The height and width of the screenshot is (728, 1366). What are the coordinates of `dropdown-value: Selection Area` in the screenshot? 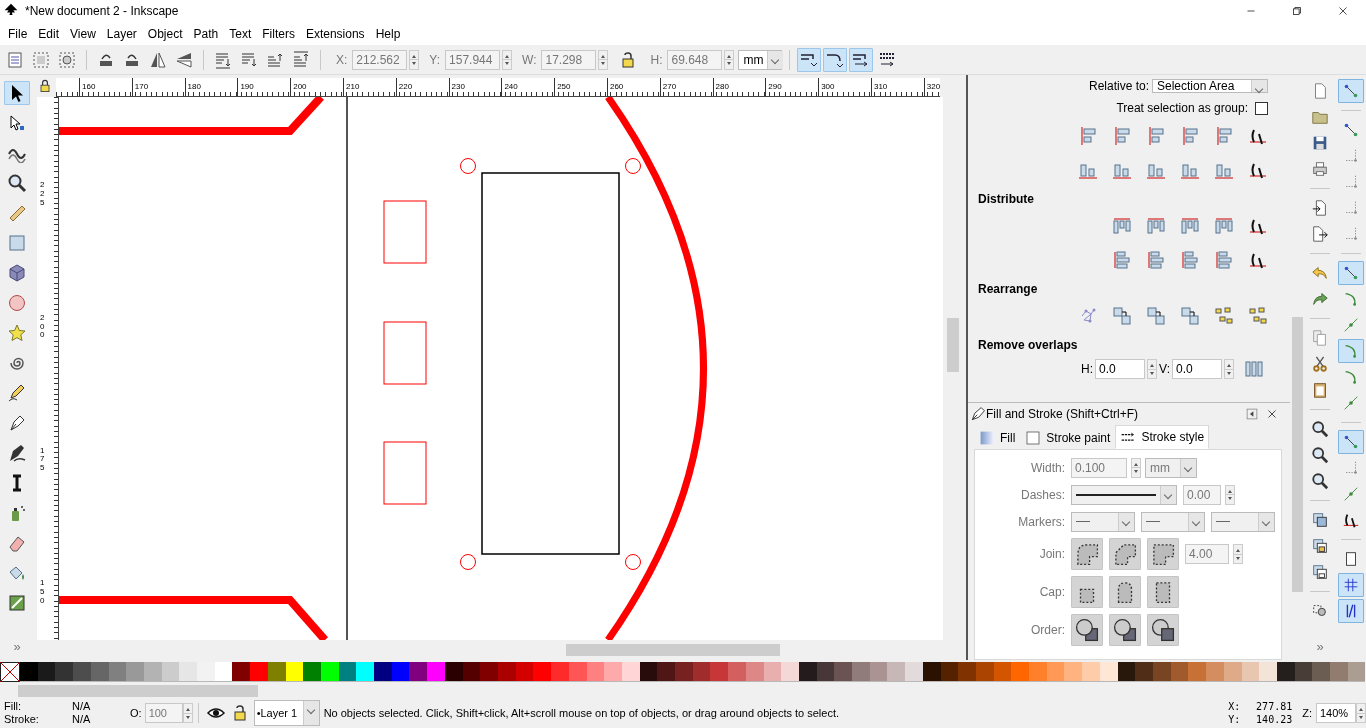 It's located at (1196, 86).